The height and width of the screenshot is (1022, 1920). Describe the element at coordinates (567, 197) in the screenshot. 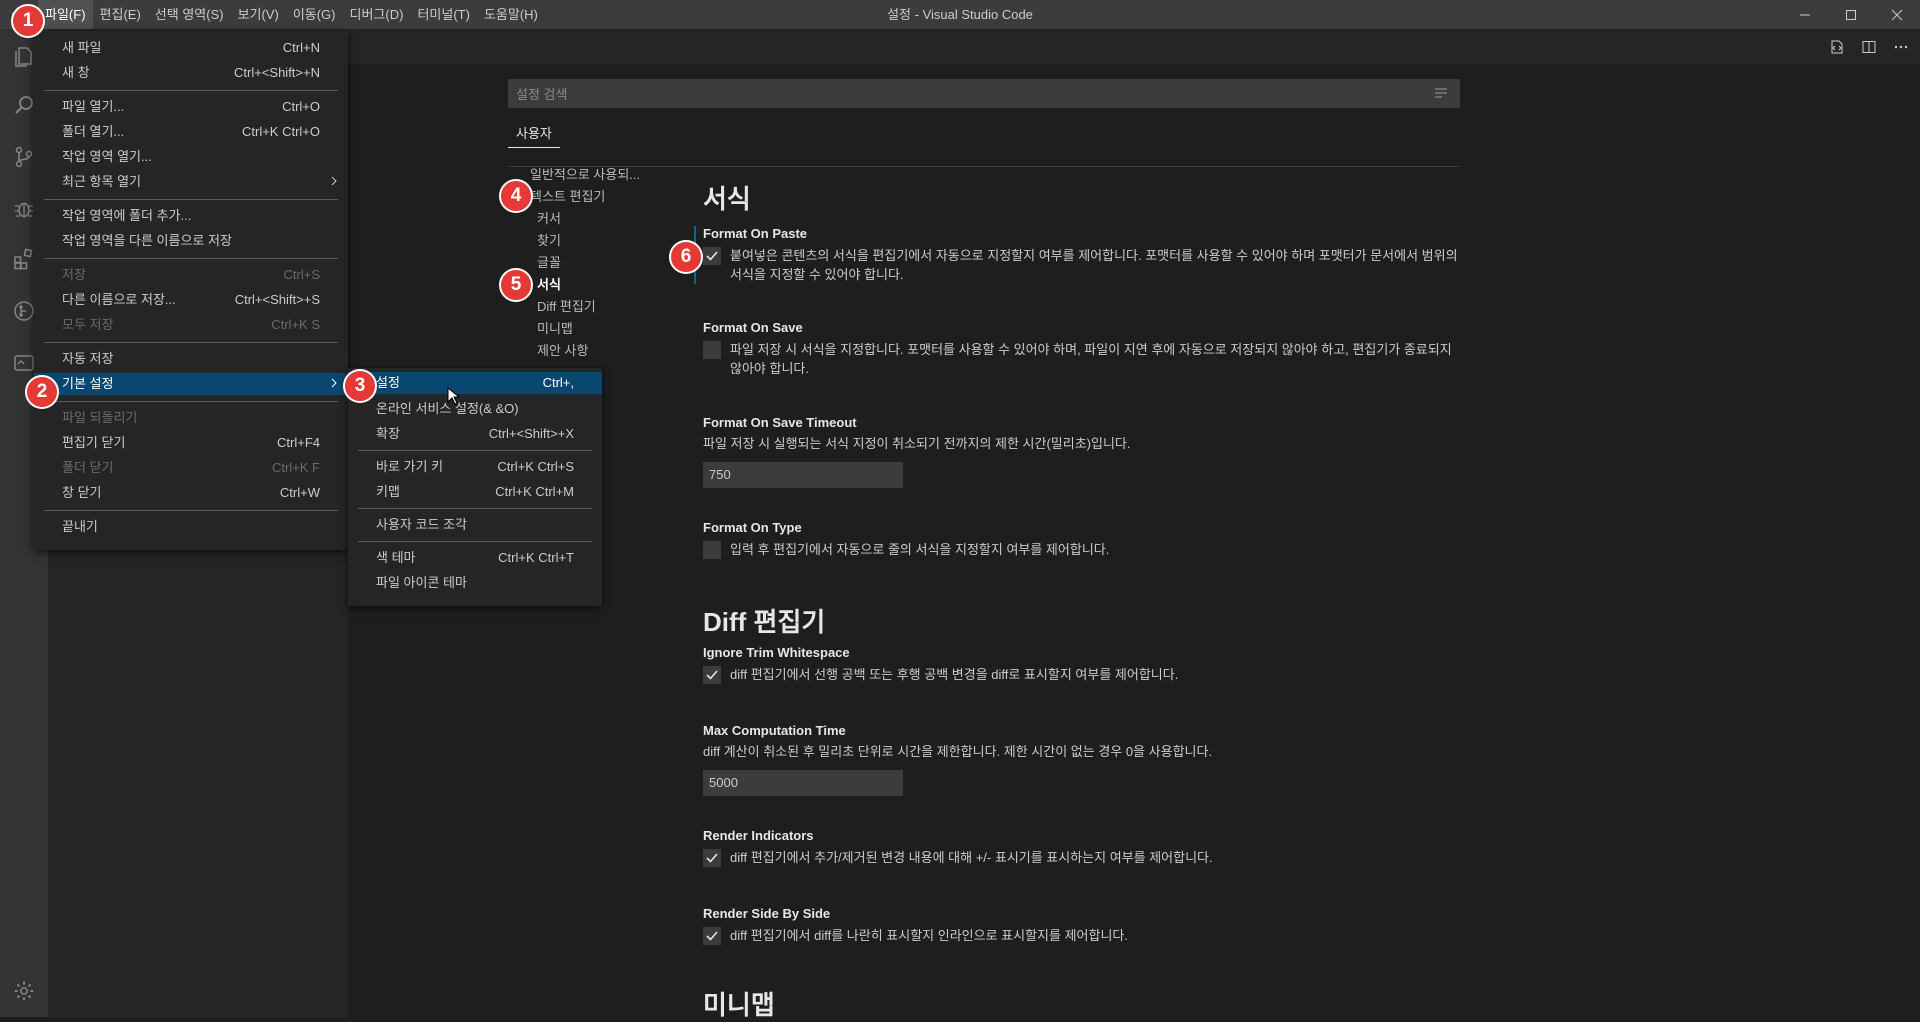

I see `toc-text-editor: 텍스트 편집기` at that location.